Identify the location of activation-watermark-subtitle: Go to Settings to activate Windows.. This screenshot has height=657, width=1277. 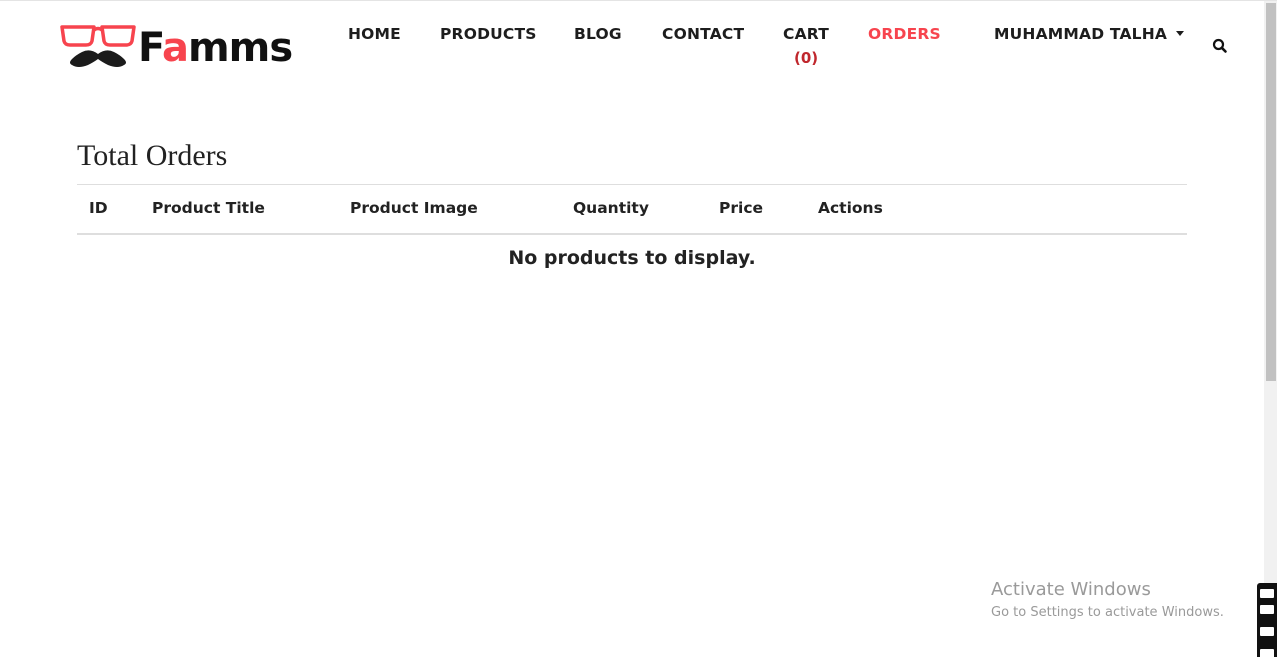
(1107, 612).